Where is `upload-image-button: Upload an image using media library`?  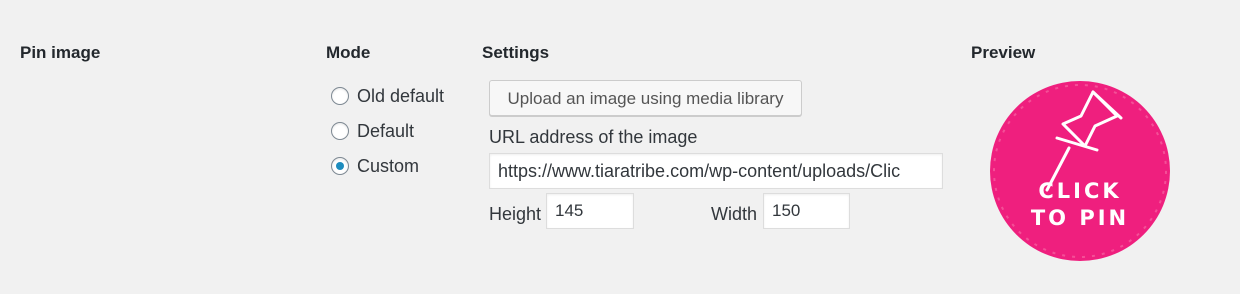
upload-image-button: Upload an image using media library is located at coordinates (645, 98).